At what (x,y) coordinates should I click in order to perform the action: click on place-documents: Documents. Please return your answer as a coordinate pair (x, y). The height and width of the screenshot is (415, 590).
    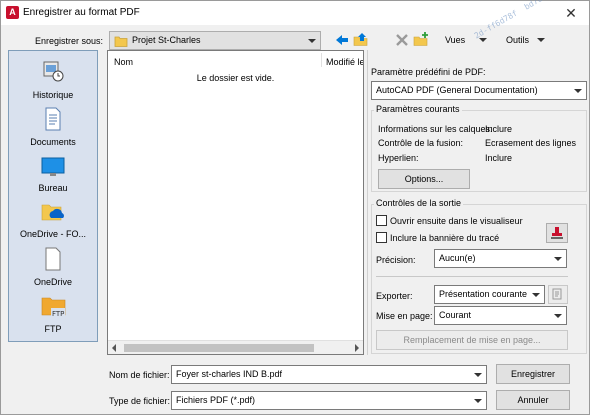
    Looking at the image, I should click on (53, 130).